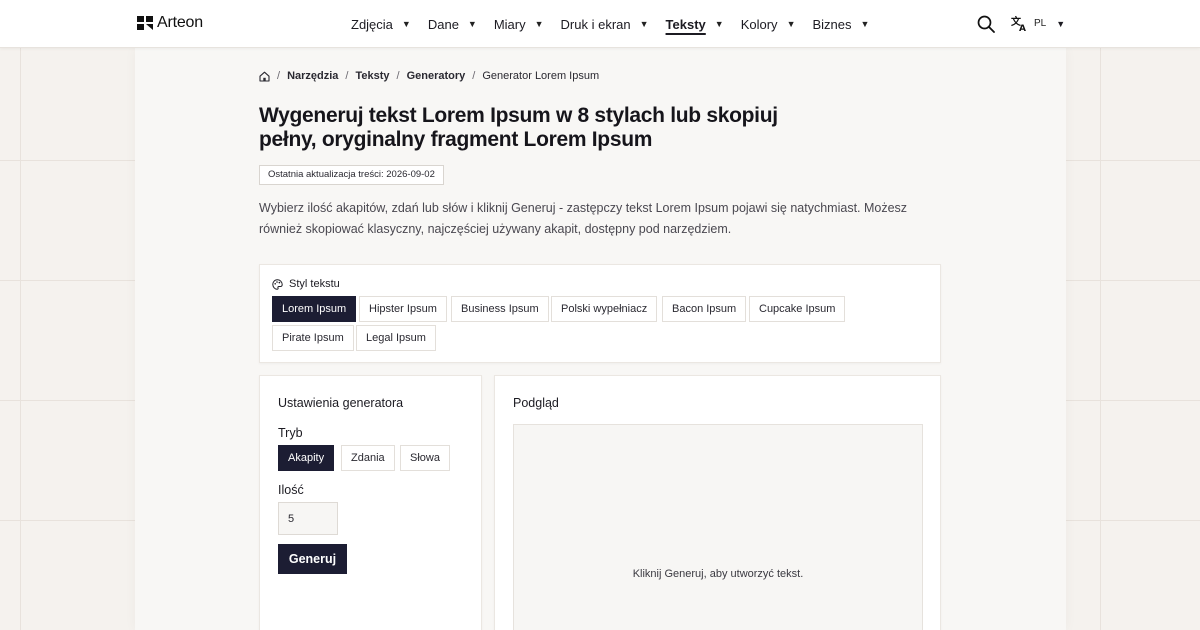  Describe the element at coordinates (1018, 23) in the screenshot. I see `translate-icon: 文 A` at that location.